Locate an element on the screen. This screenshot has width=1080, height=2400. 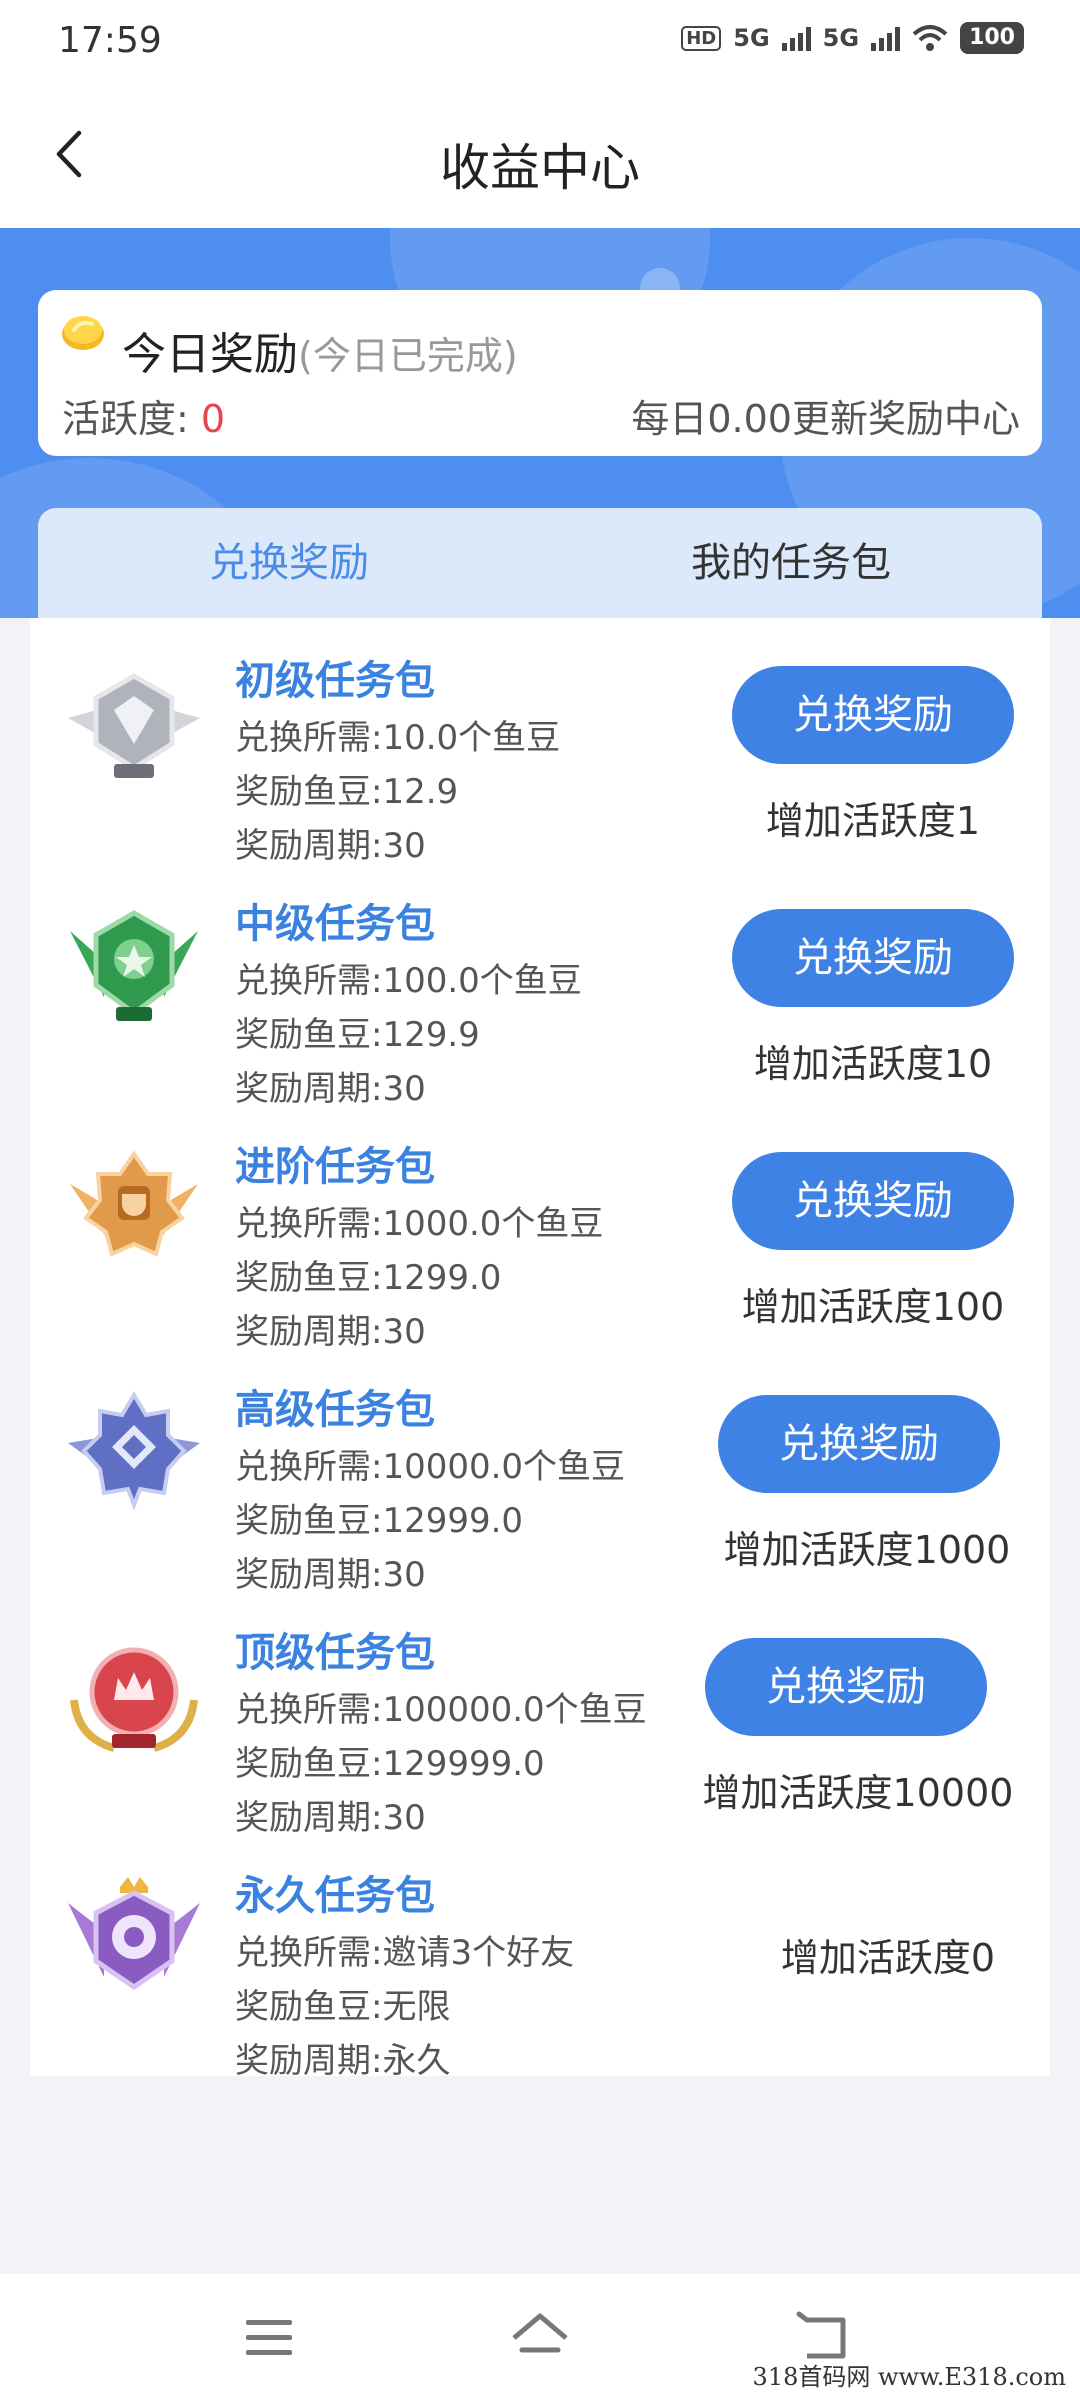
battery-icon: 100 is located at coordinates (992, 38).